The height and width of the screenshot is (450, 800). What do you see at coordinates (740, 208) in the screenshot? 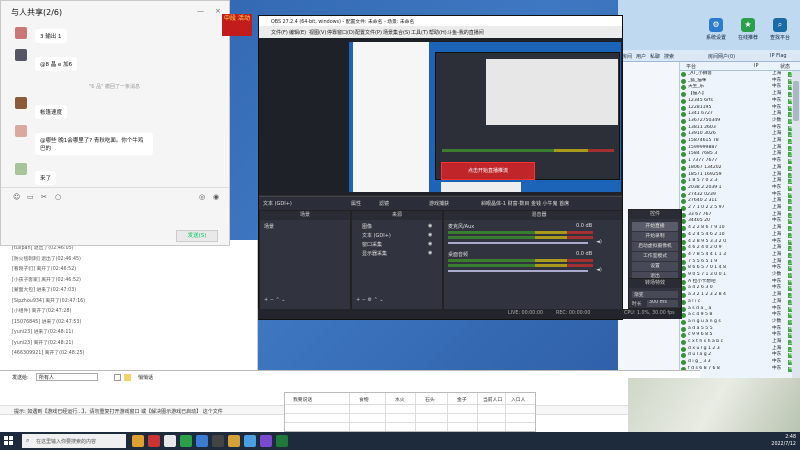
I see `user-row: 2 7 1 0 2 2 5 97上海上` at bounding box center [740, 208].